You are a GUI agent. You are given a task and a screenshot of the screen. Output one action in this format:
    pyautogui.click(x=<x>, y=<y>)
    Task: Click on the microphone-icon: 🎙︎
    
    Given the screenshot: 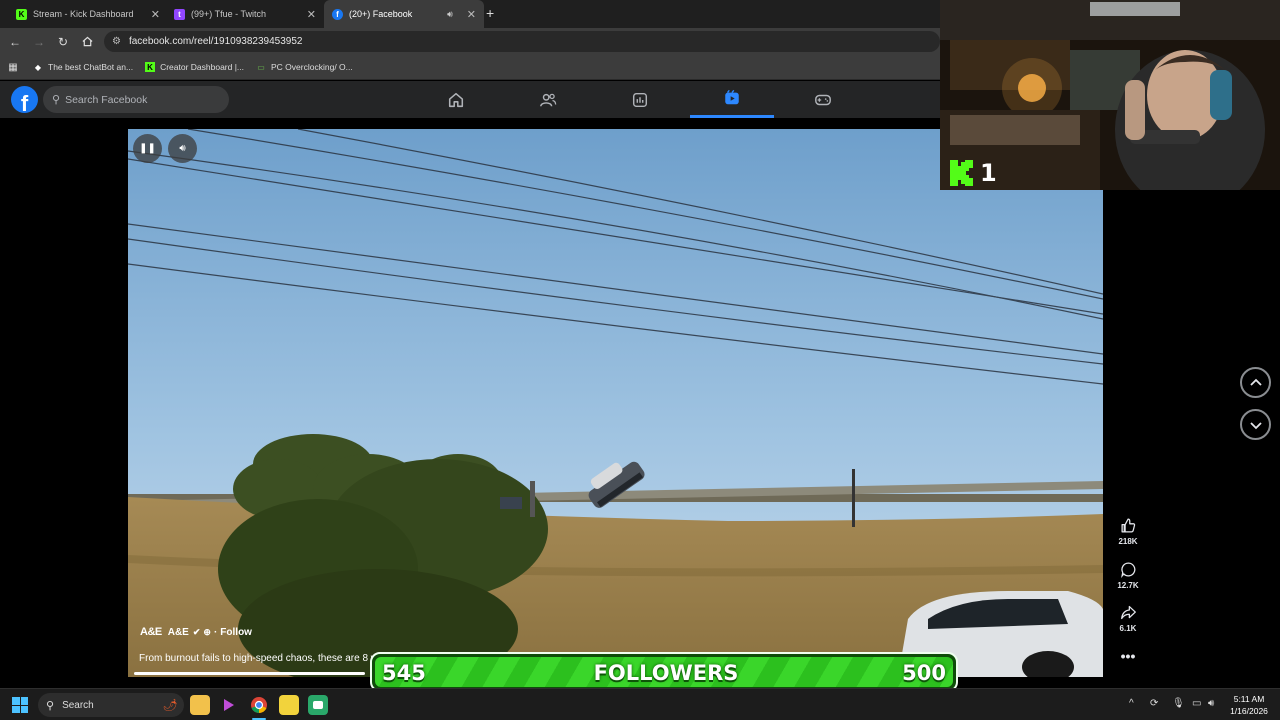 What is the action you would take?
    pyautogui.click(x=1178, y=703)
    